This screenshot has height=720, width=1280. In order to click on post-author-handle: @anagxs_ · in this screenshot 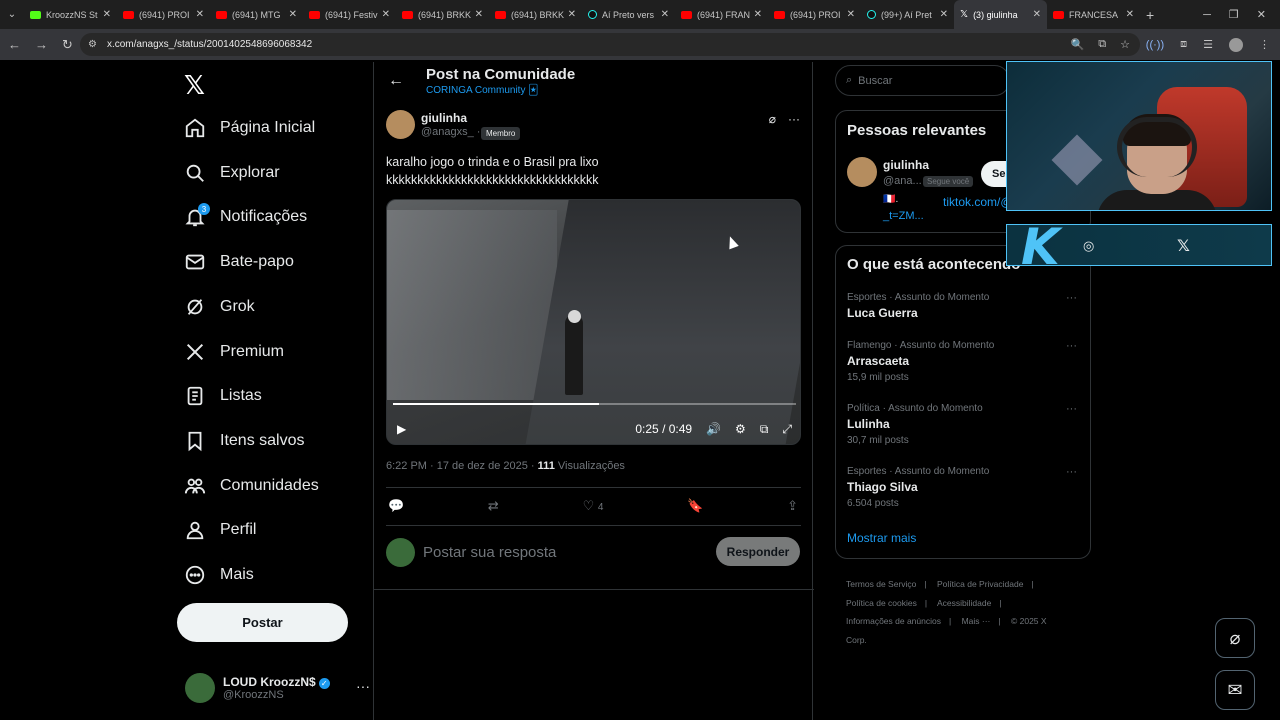, I will do `click(450, 132)`.